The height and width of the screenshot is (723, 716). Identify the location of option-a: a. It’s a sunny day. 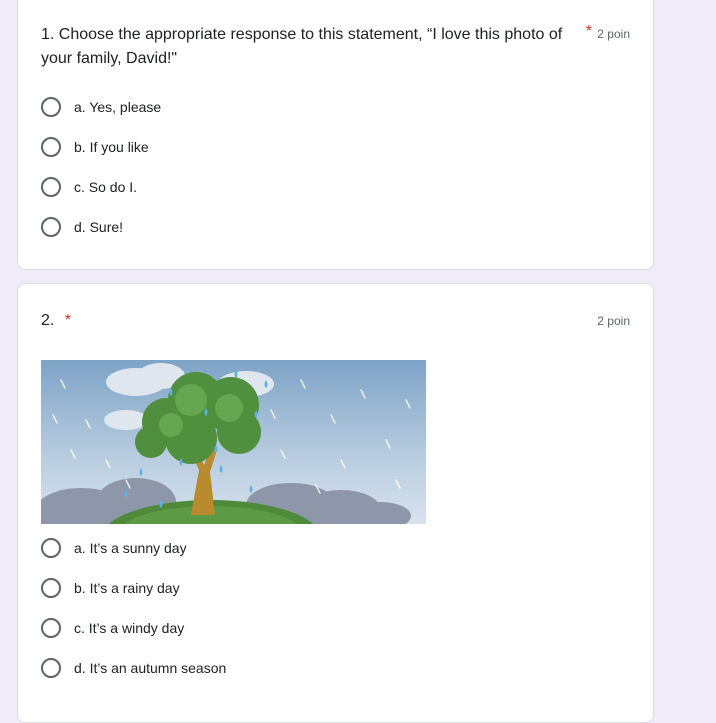
(133, 548).